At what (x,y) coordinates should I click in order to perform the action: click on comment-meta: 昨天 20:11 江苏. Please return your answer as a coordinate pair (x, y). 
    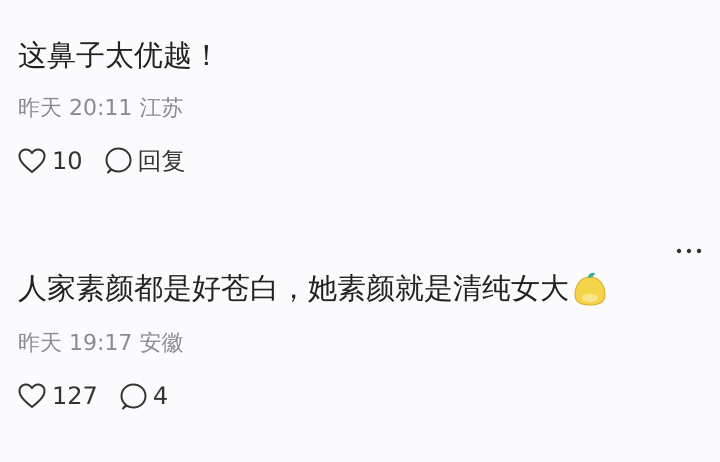
    Looking at the image, I should click on (101, 108).